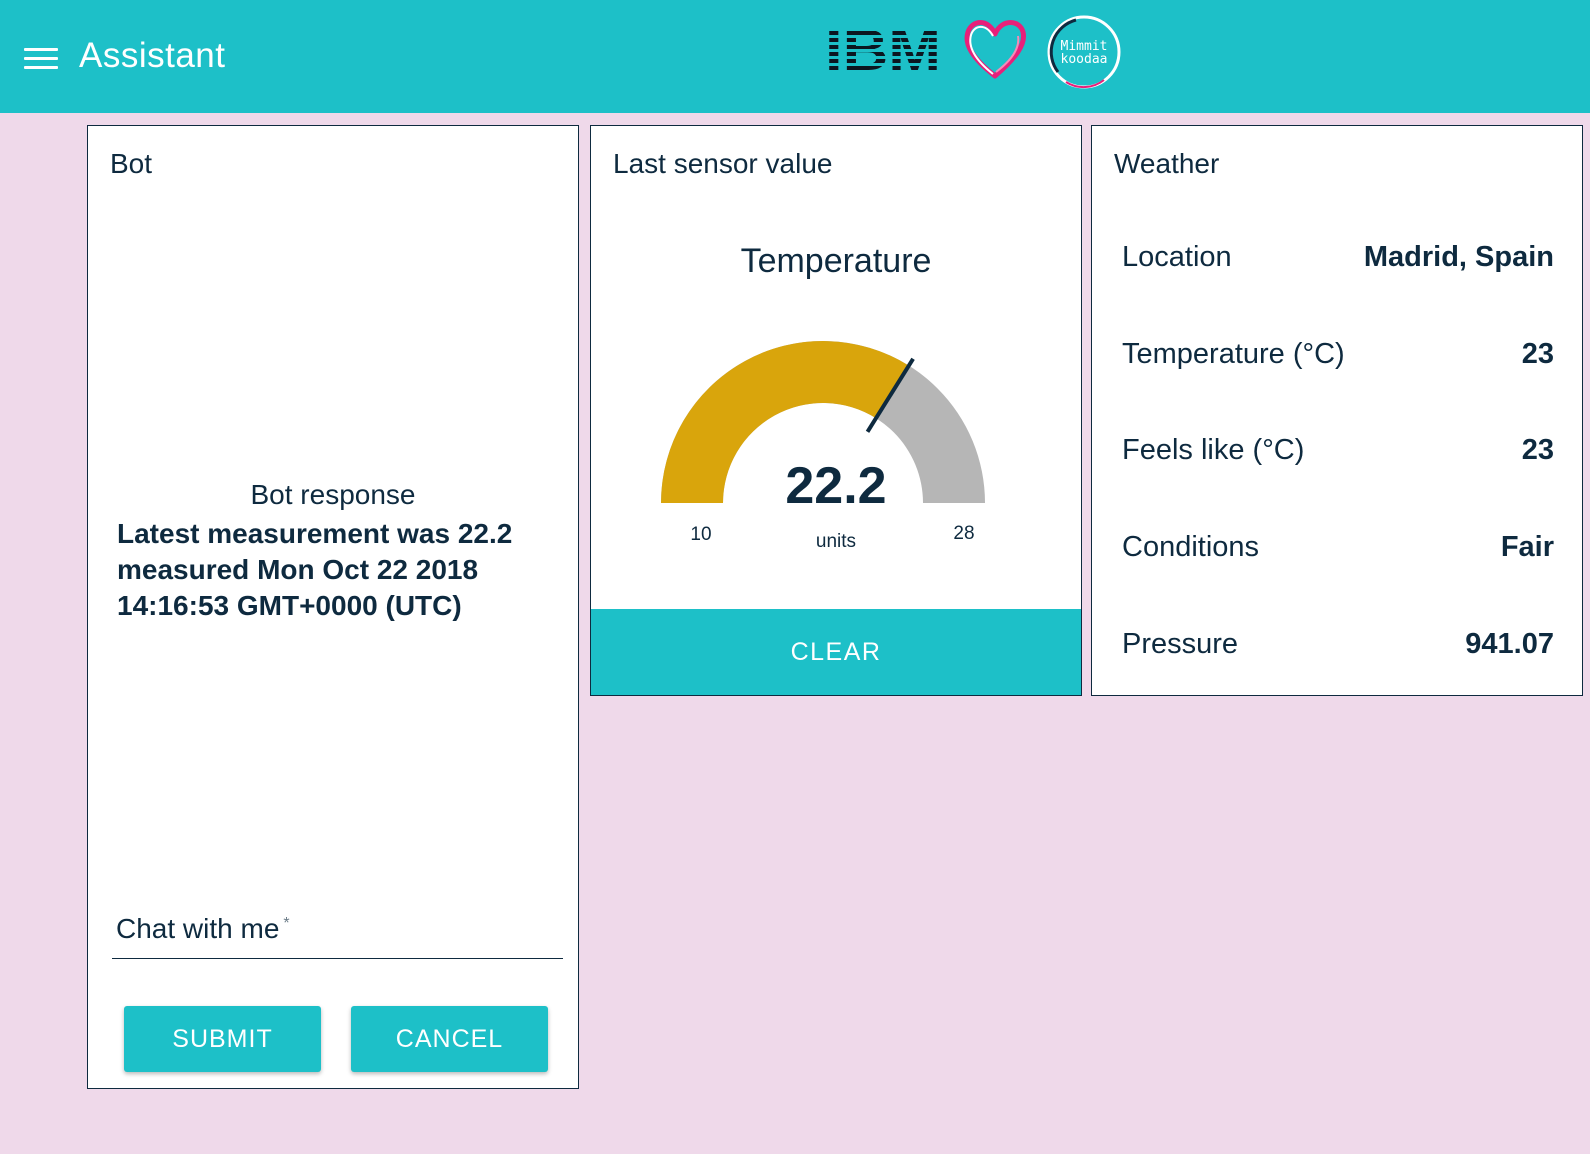 This screenshot has width=1590, height=1154. I want to click on gauge-min-label: 10, so click(701, 534).